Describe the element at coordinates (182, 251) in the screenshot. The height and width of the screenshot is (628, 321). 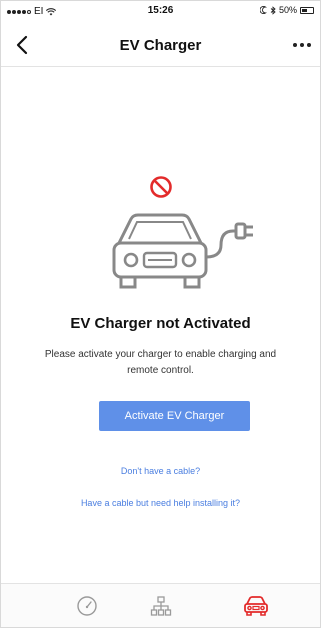
I see `car-charging-icon` at that location.